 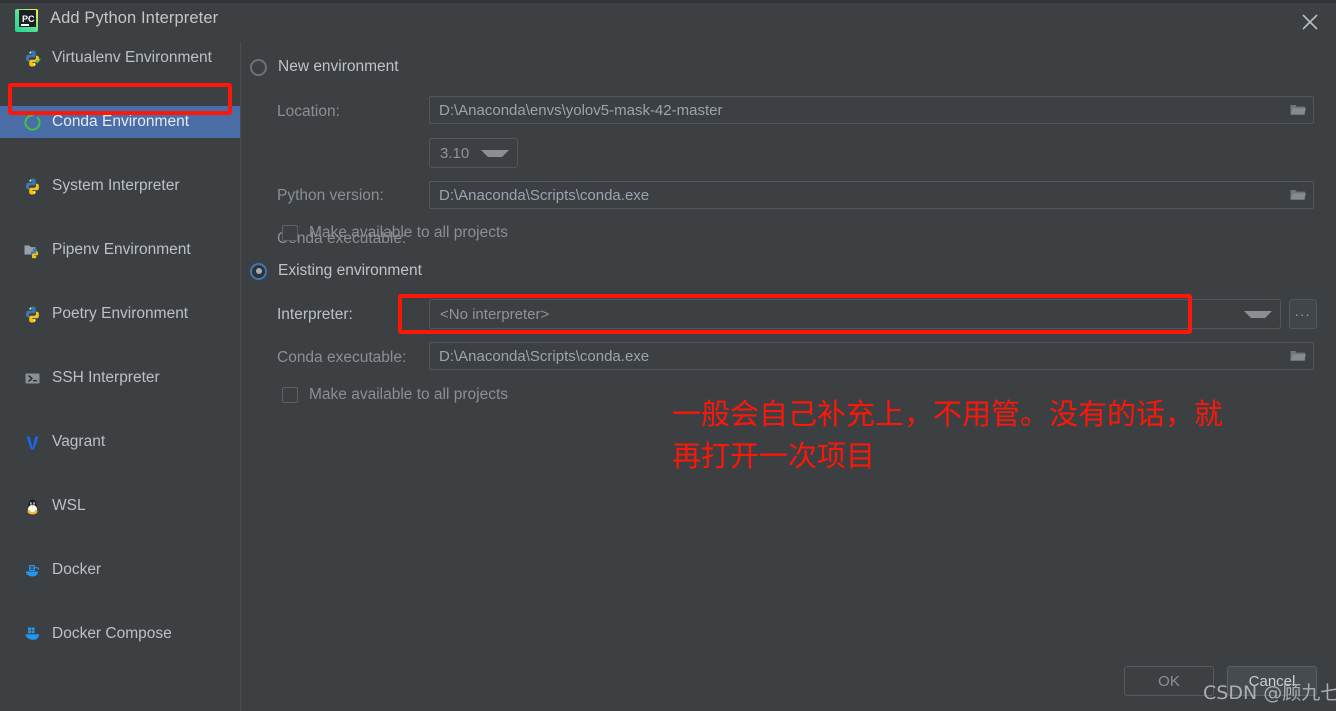 What do you see at coordinates (258, 67) in the screenshot?
I see `radio-indicator-unselected` at bounding box center [258, 67].